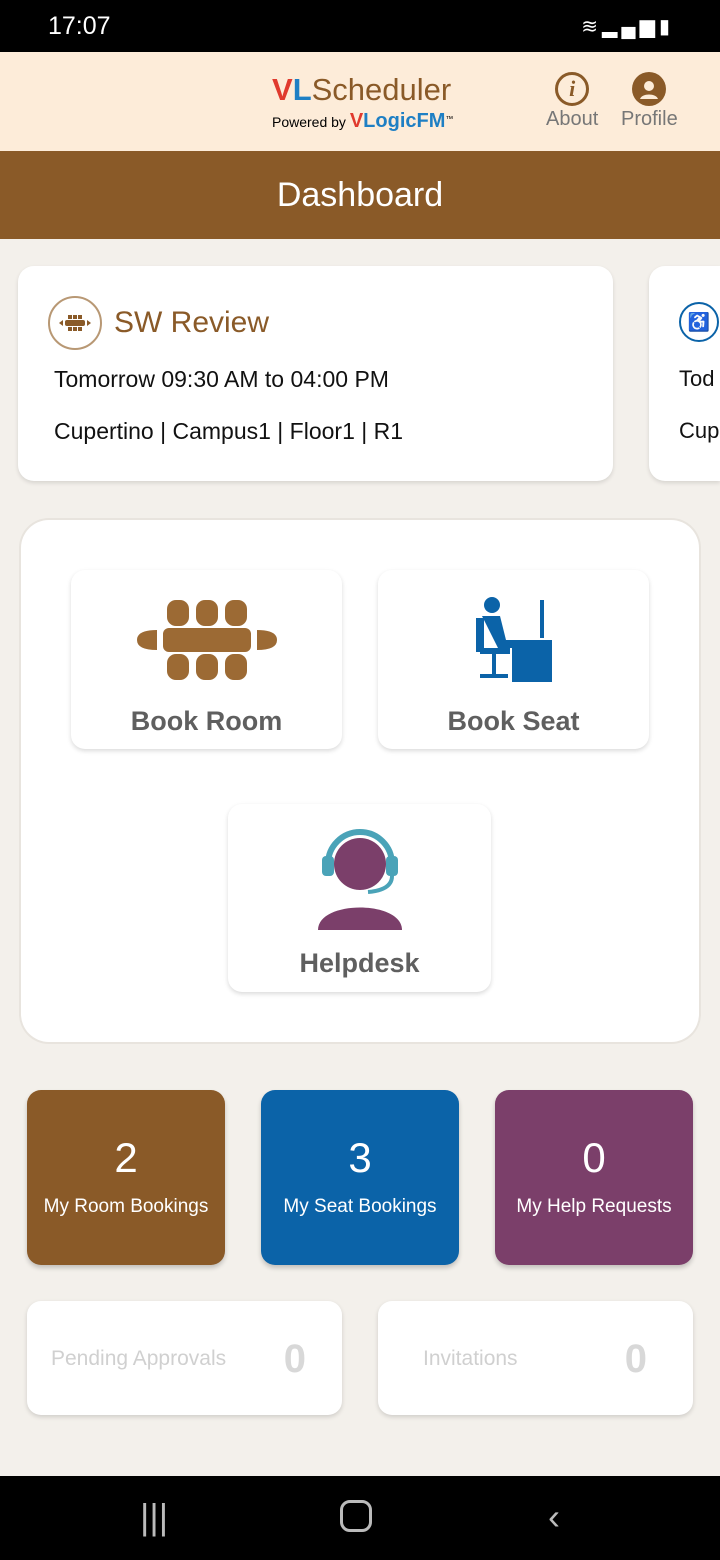 This screenshot has width=720, height=1560. Describe the element at coordinates (470, 1358) in the screenshot. I see `invitations-label: Invitations` at that location.